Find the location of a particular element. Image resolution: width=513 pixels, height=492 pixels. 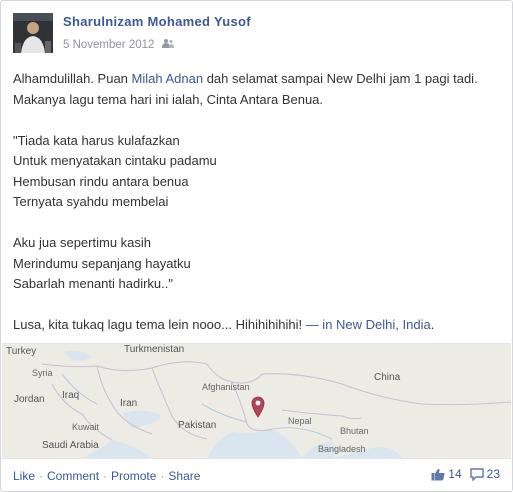

post-counts: 14 23 is located at coordinates (465, 474).